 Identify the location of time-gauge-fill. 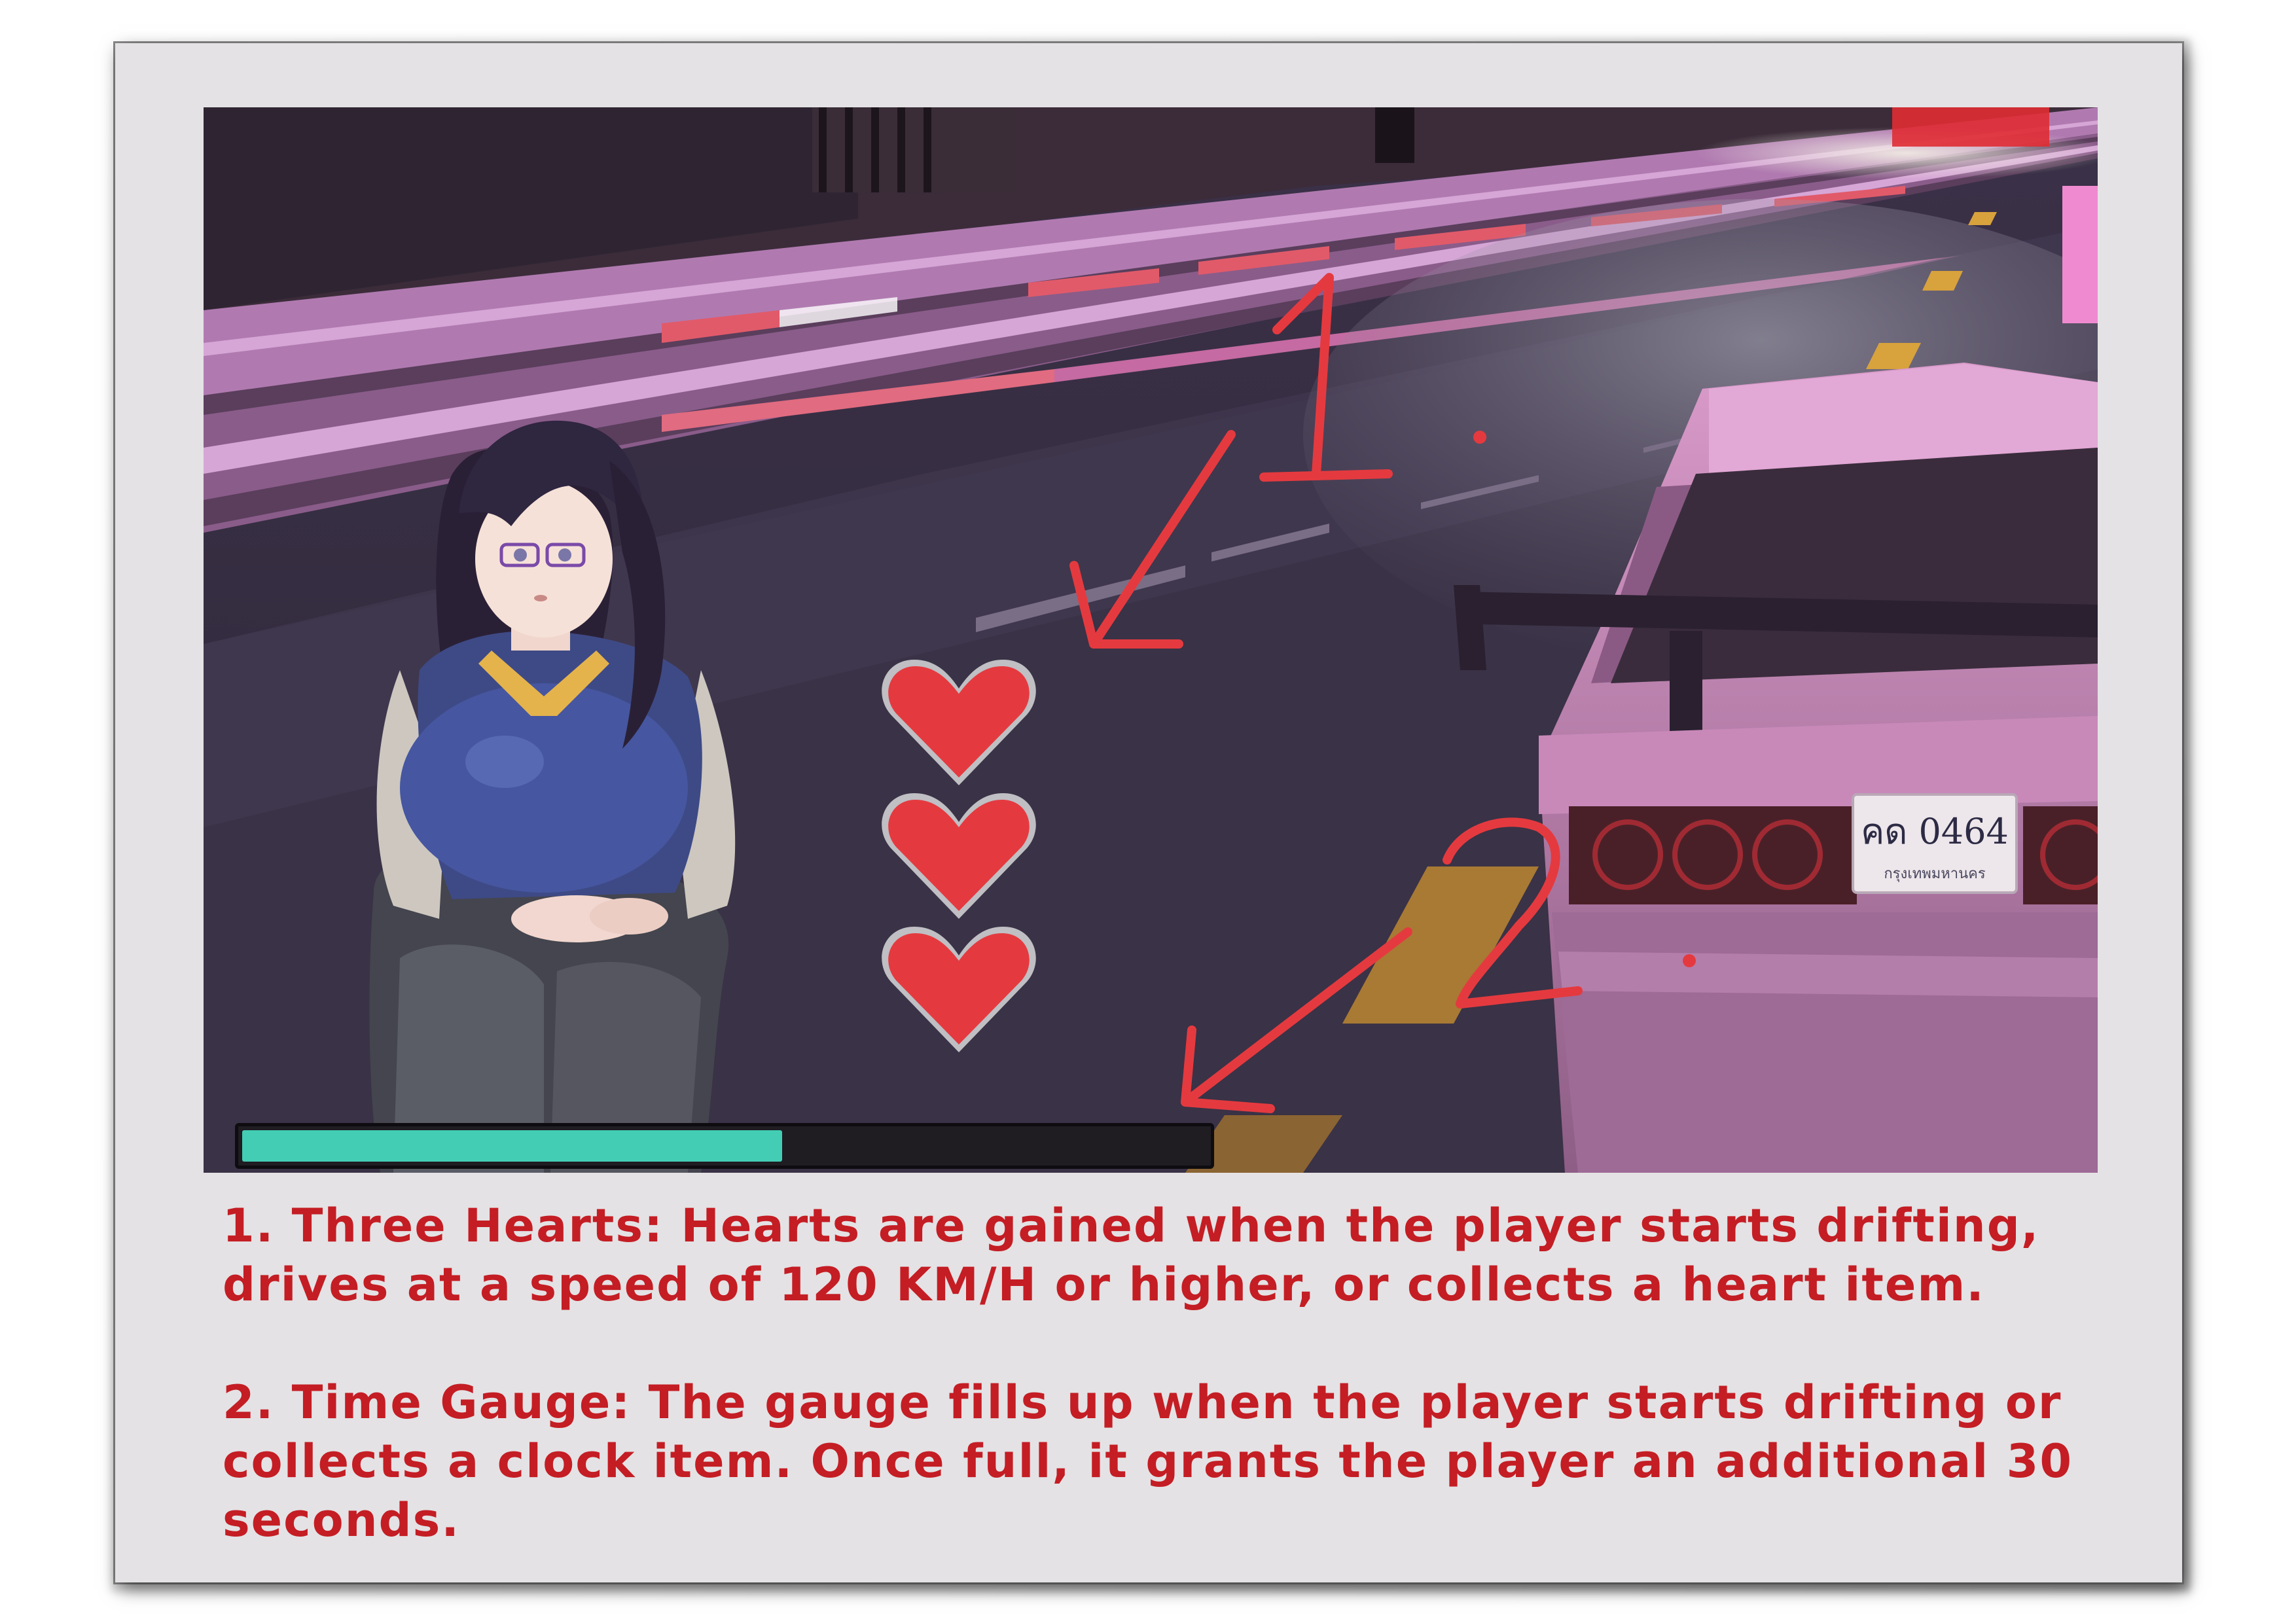
(512, 1146).